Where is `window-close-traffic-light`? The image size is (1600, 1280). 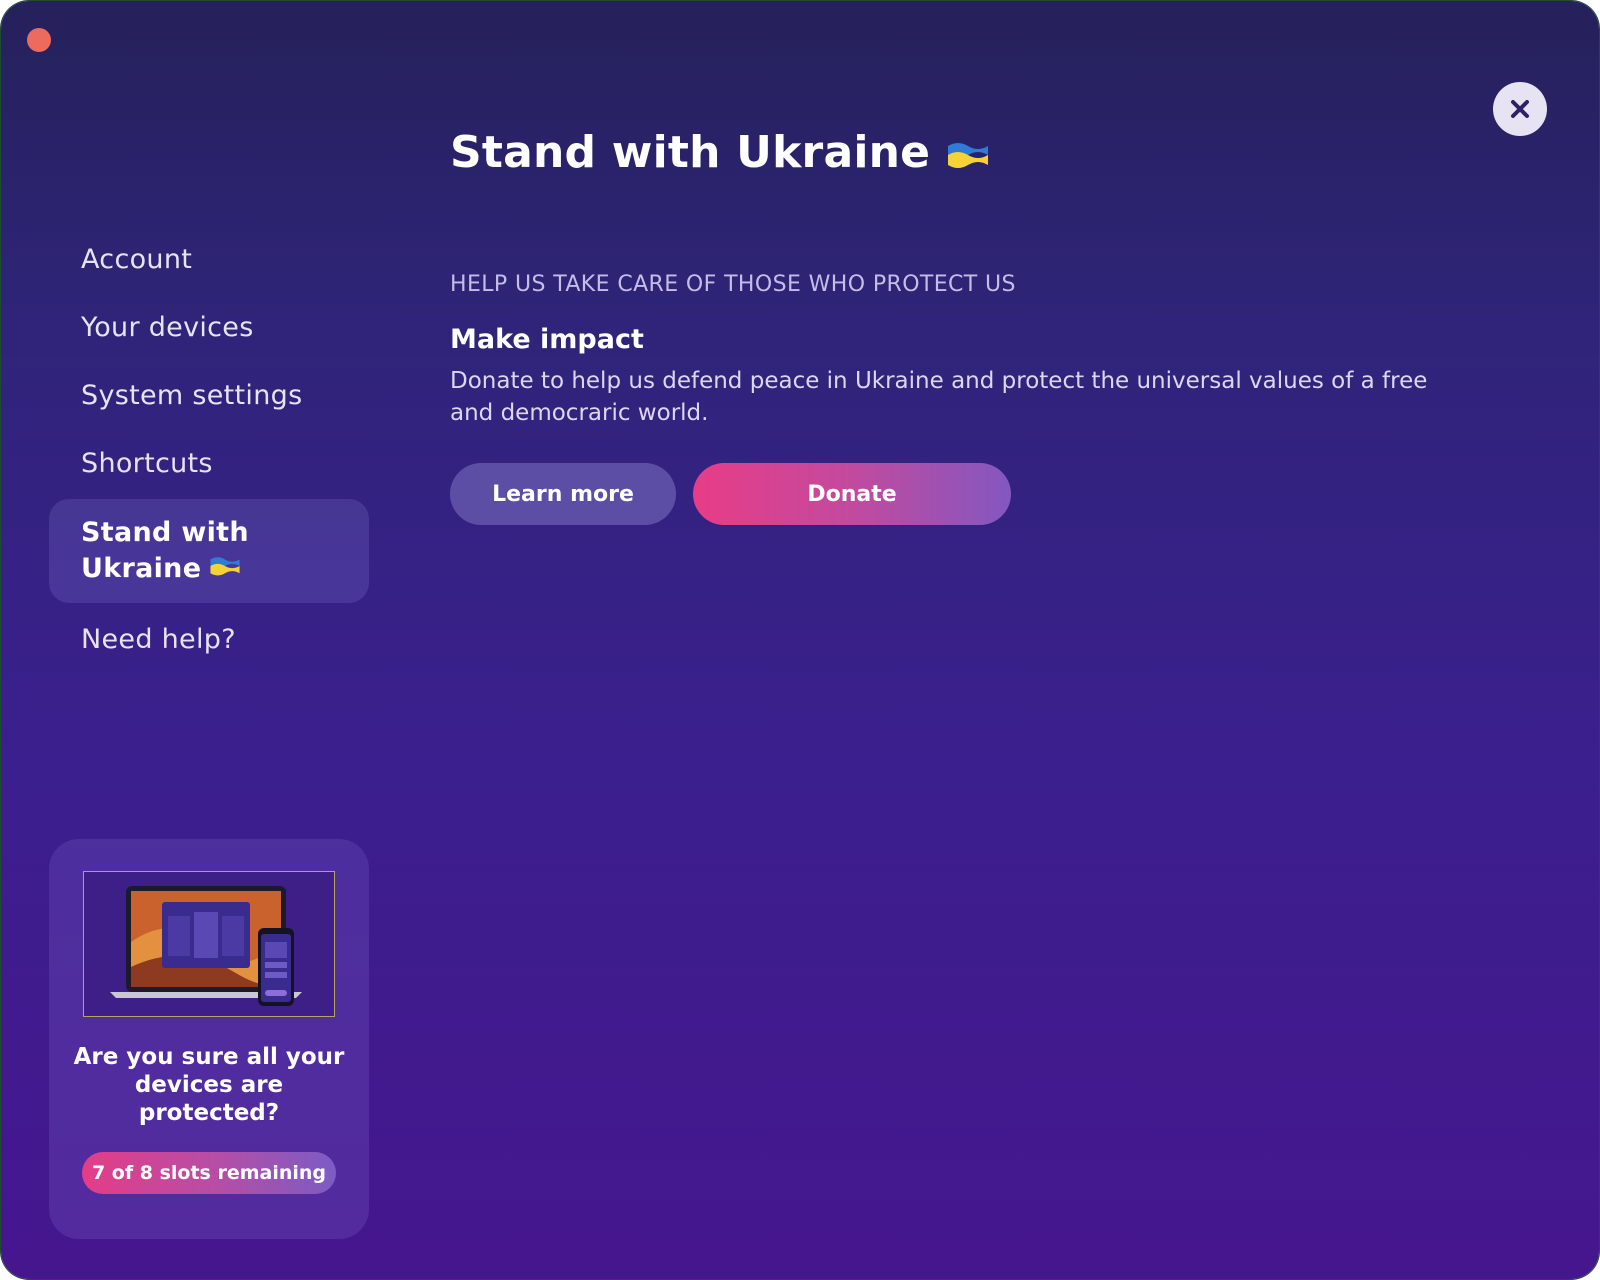 window-close-traffic-light is located at coordinates (39, 40).